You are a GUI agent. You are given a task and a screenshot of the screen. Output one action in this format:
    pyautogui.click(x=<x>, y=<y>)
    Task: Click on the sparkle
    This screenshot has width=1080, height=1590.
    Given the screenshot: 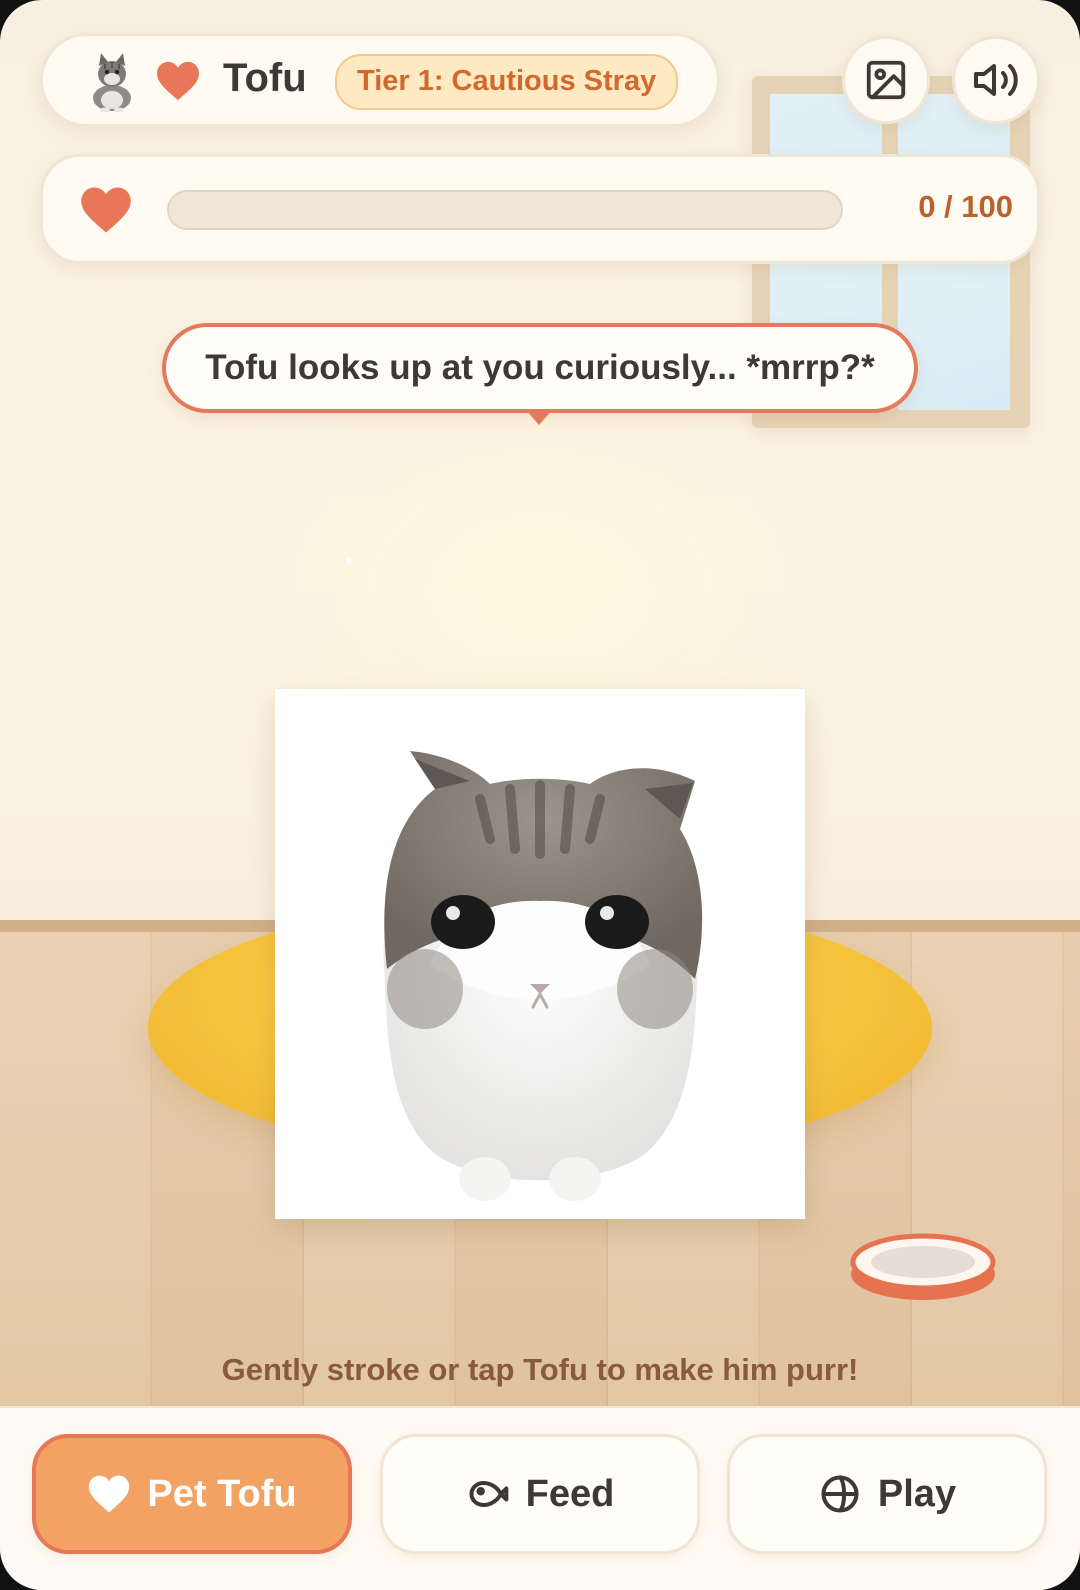 What is the action you would take?
    pyautogui.click(x=349, y=561)
    